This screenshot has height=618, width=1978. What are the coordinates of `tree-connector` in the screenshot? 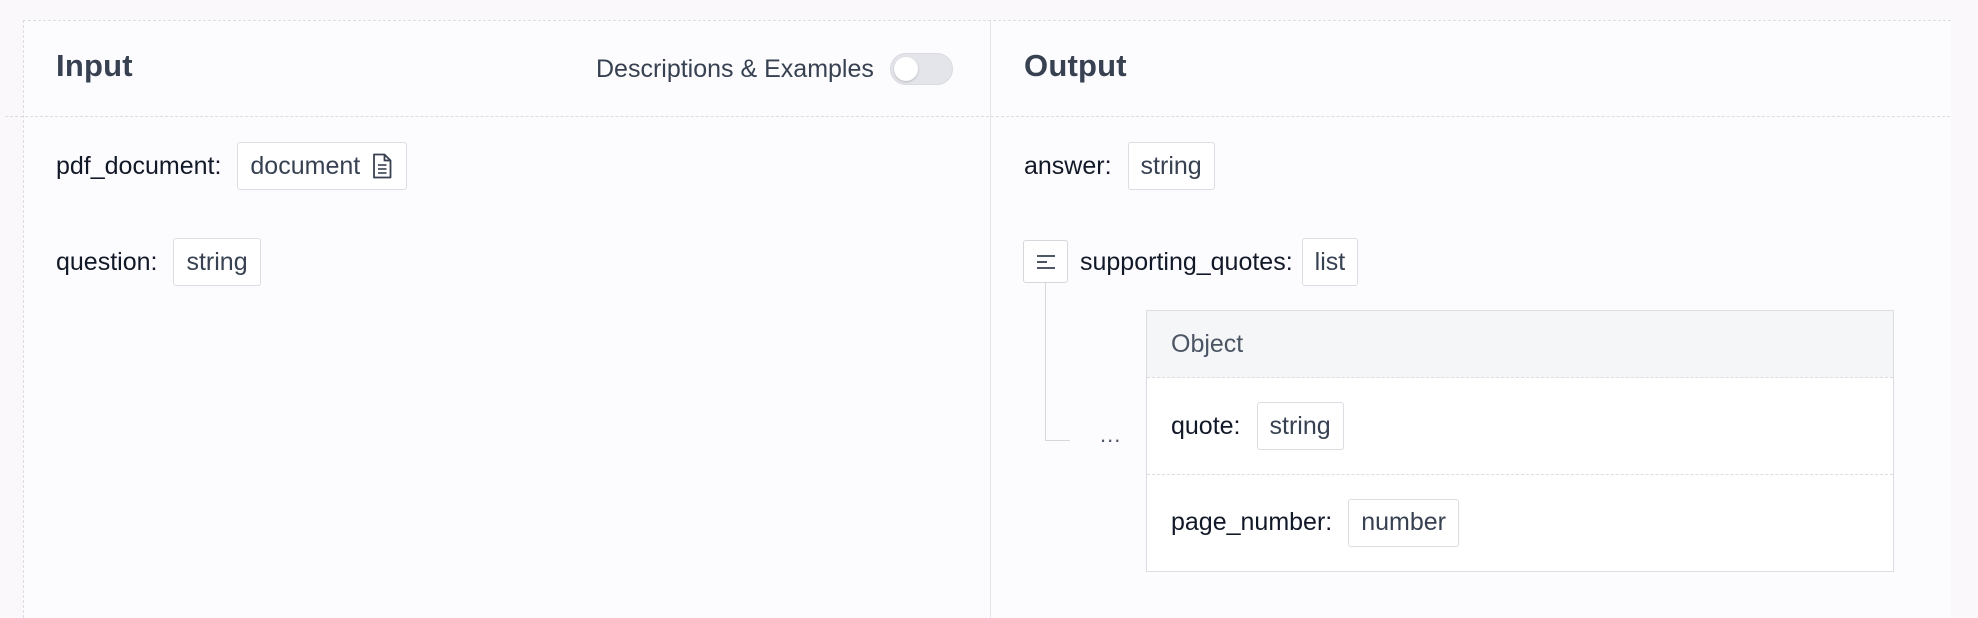 It's located at (1057, 362).